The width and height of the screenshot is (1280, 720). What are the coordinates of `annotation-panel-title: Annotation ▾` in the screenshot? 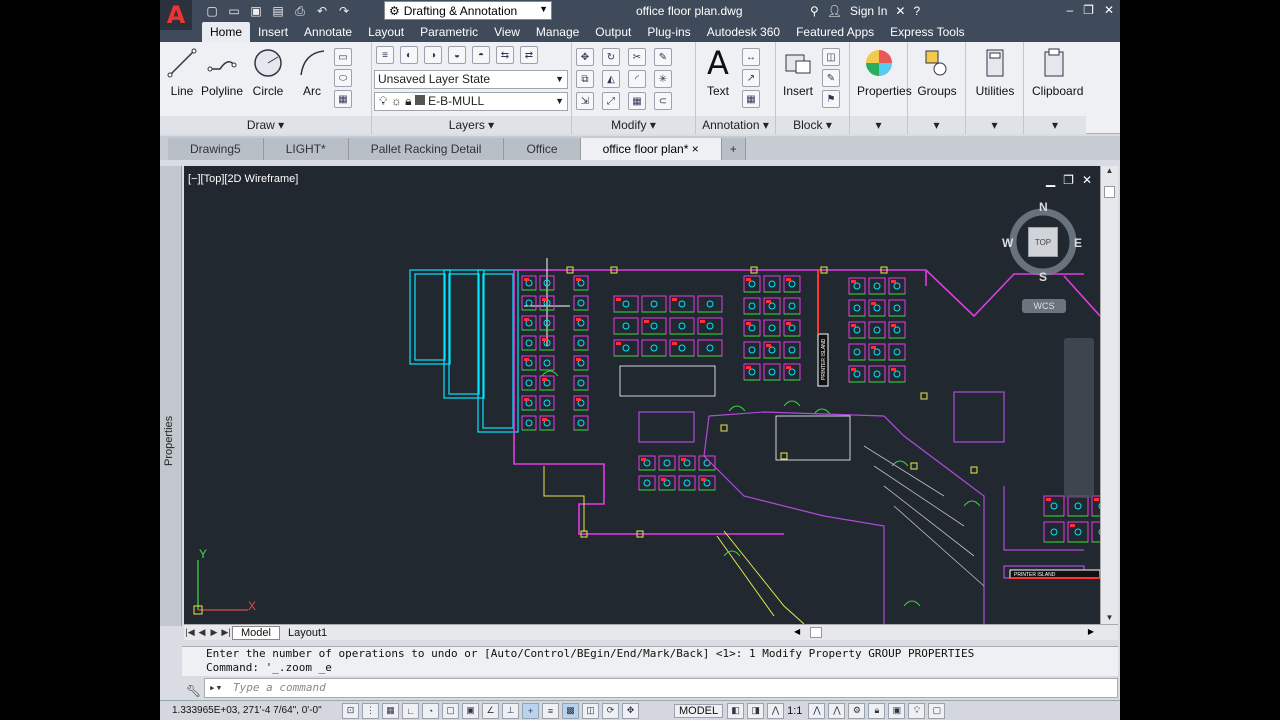 It's located at (735, 125).